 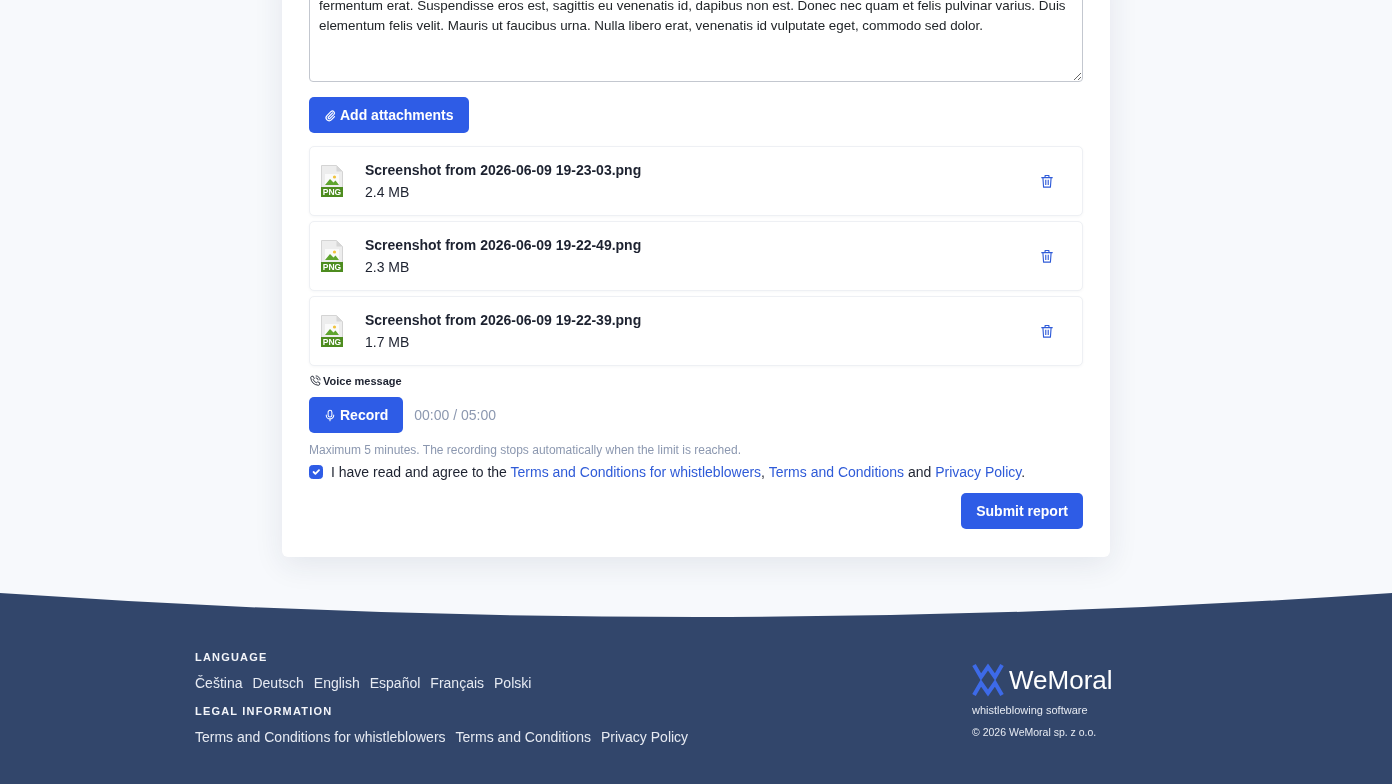 What do you see at coordinates (504, 170) in the screenshot?
I see `file-name: Screenshot from 2026-06-09 19-23-03.png` at bounding box center [504, 170].